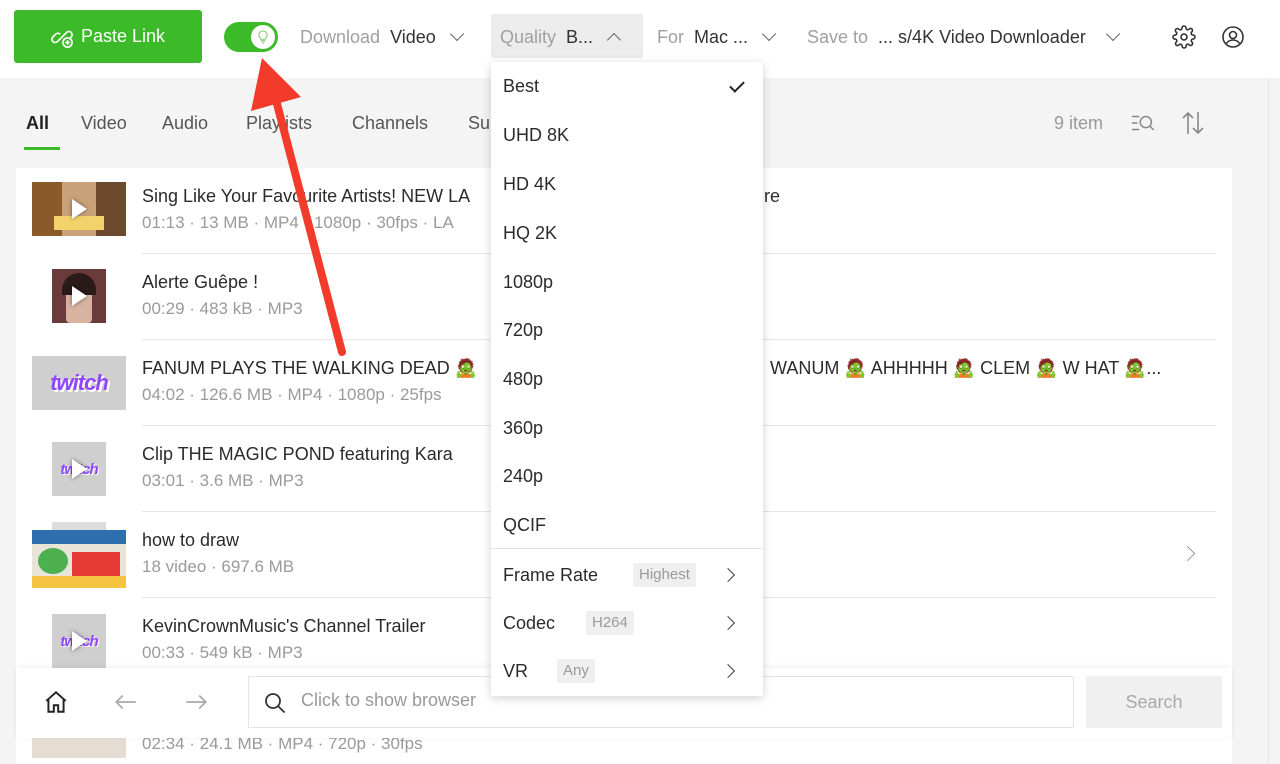 Image resolution: width=1280 pixels, height=764 pixels. I want to click on back-button, so click(126, 702).